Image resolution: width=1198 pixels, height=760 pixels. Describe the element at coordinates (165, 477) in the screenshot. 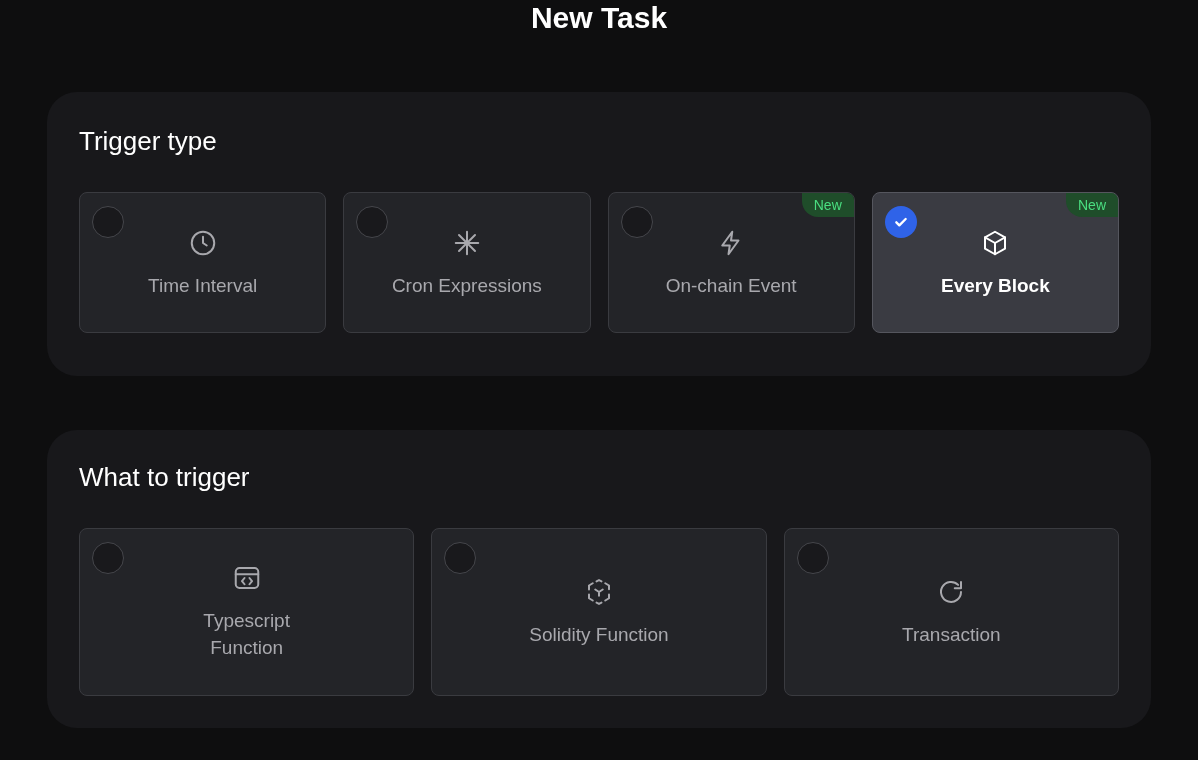

I see `section-heading: What to trigger` at that location.